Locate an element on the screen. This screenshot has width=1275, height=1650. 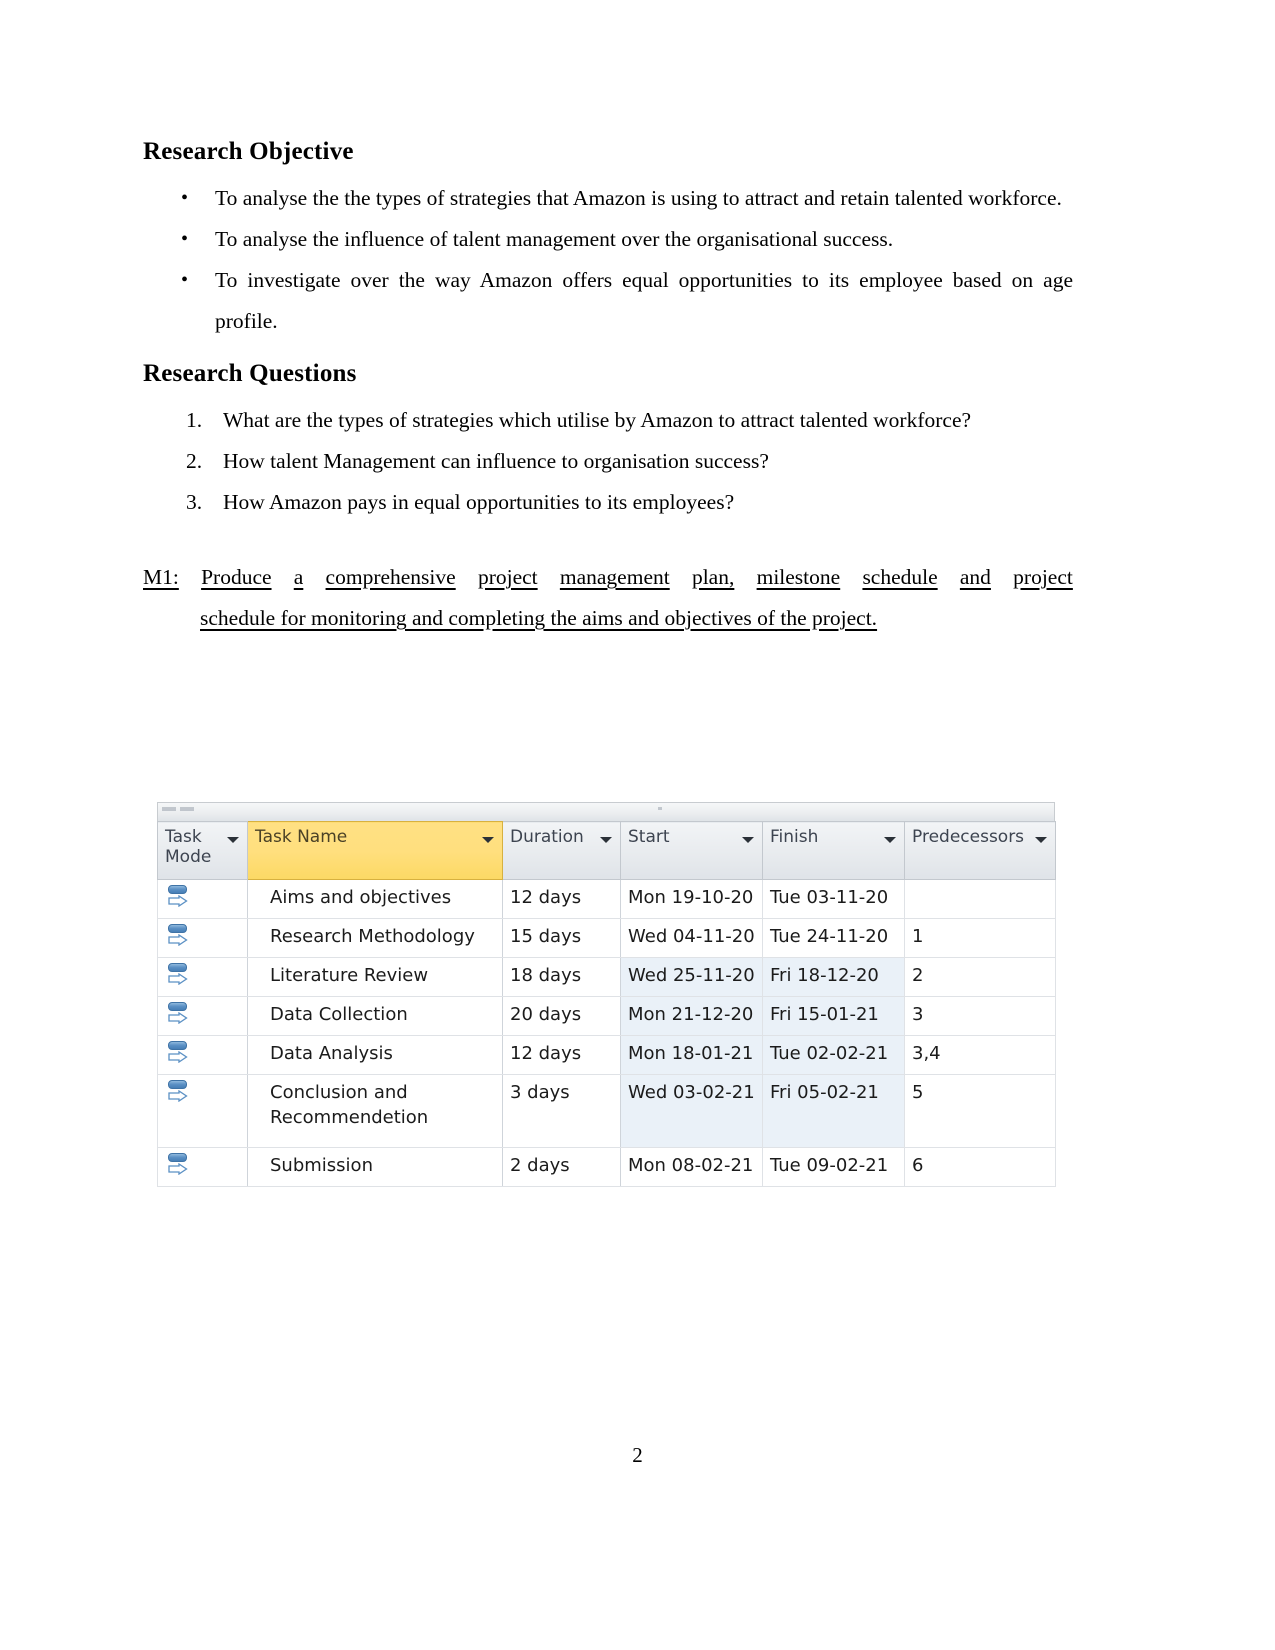
cell-task-name: Literature Review is located at coordinates (375, 977).